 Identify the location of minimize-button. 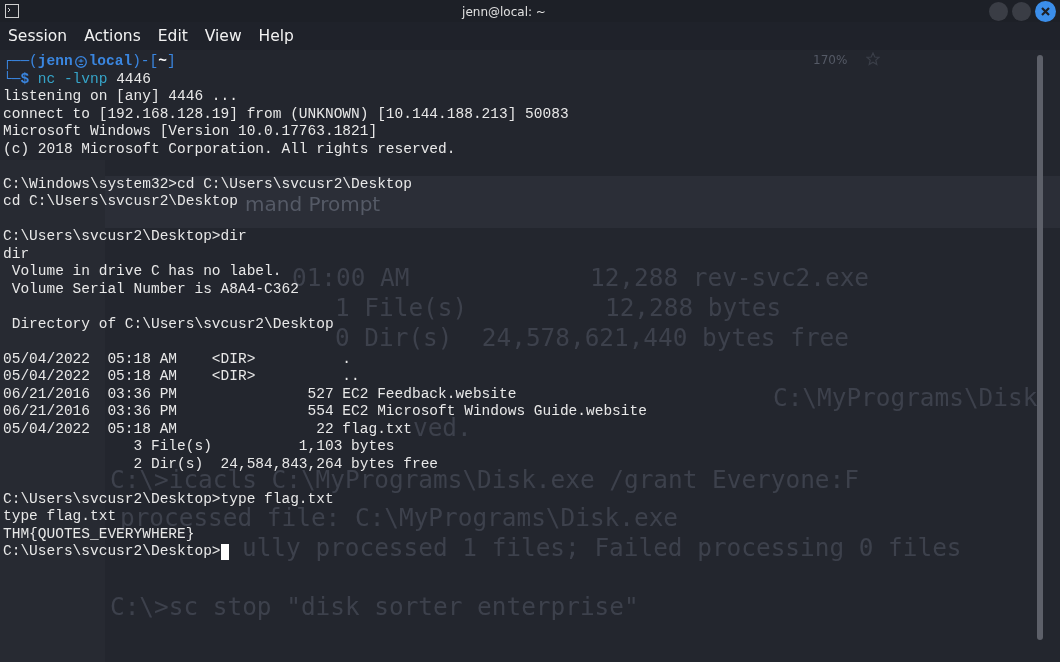
(998, 11).